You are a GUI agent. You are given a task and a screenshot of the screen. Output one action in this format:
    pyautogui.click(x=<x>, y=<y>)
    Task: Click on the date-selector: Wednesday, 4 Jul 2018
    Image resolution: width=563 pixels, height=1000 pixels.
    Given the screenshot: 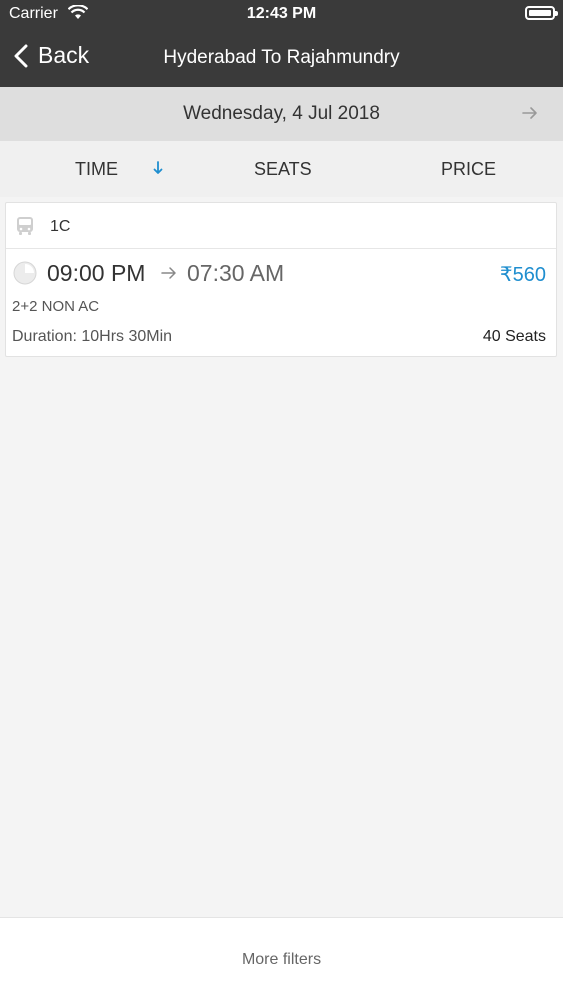 What is the action you would take?
    pyautogui.click(x=281, y=114)
    